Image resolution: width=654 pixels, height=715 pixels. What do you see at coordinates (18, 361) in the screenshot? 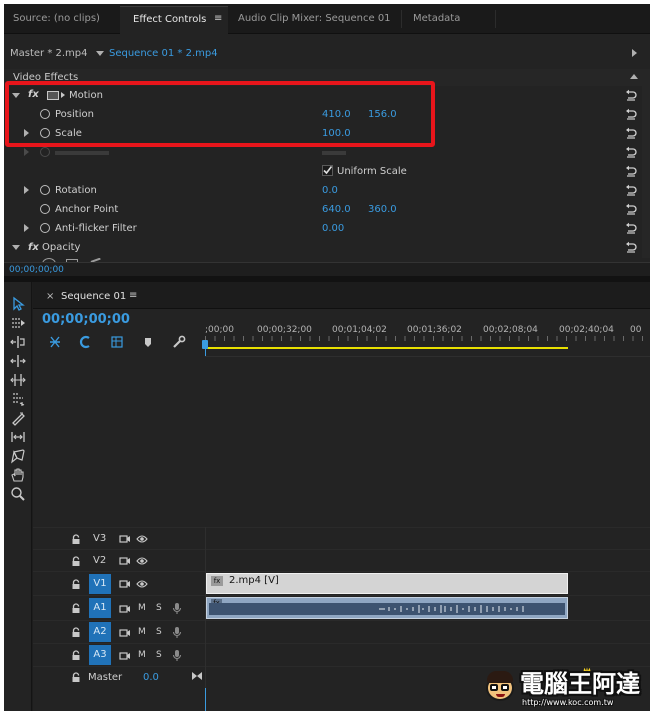
I see `rolling-edit-tool-icon` at bounding box center [18, 361].